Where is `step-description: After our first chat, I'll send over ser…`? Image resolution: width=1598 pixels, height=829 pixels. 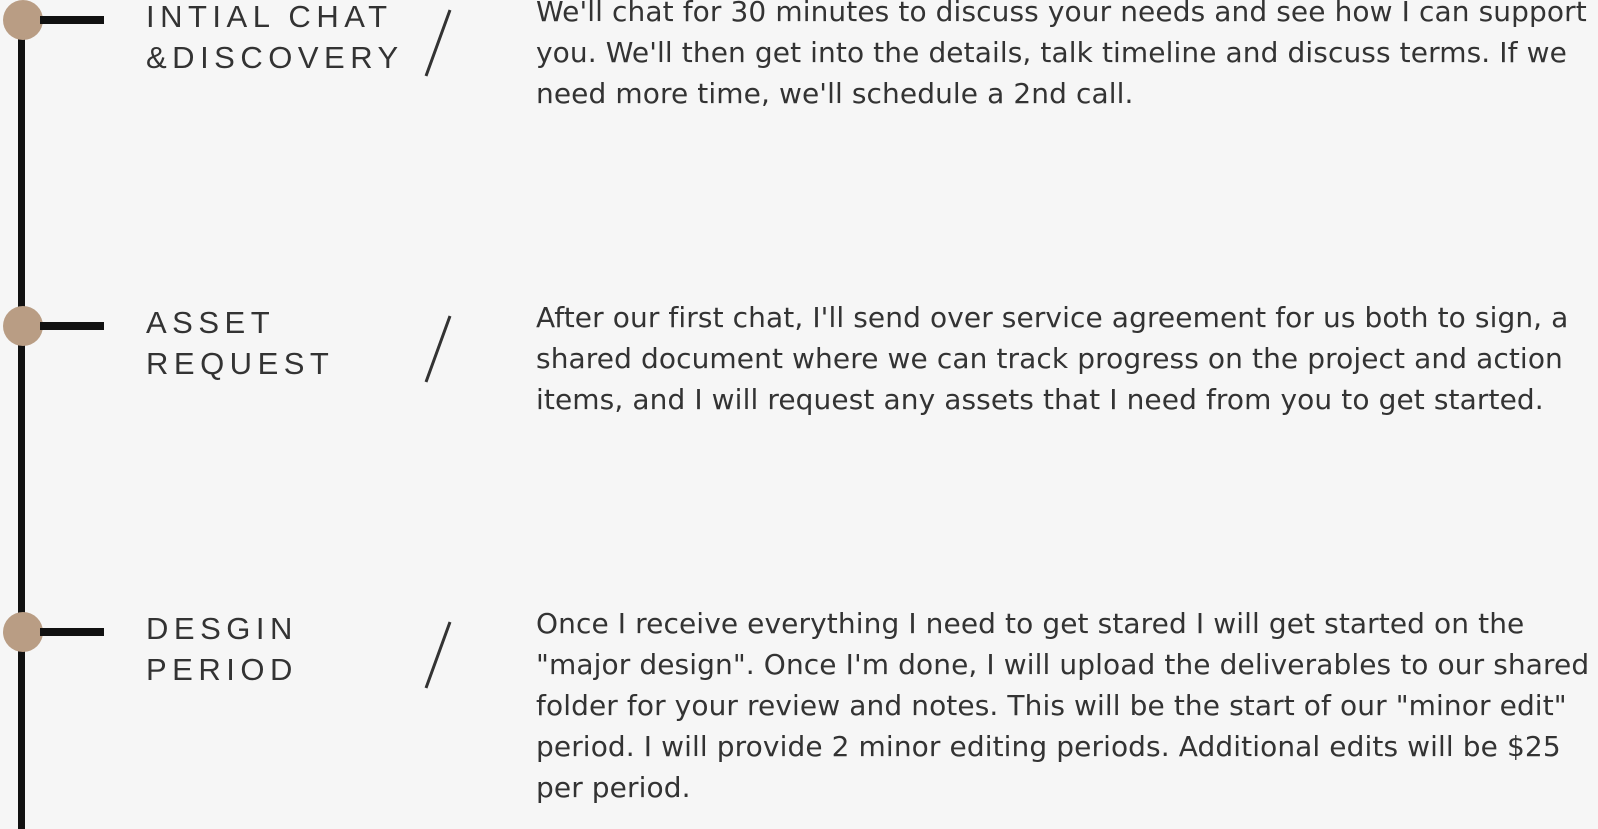 step-description: After our first chat, I'll send over ser… is located at coordinates (1052, 358).